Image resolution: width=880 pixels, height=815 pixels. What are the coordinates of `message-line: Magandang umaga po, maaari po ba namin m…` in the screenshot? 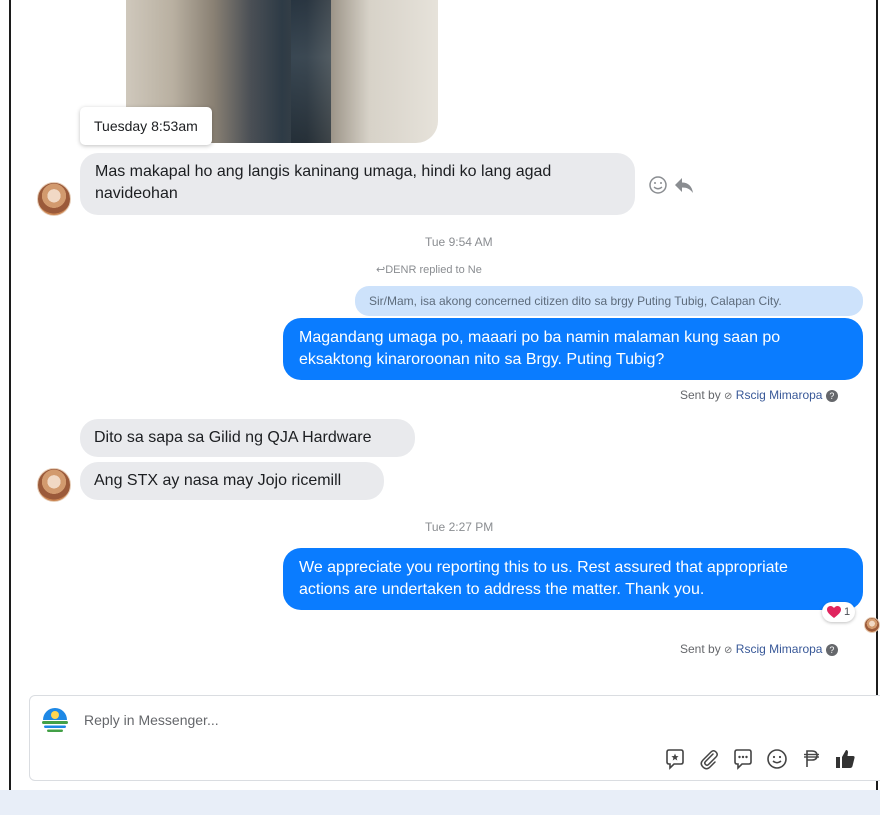 It's located at (540, 337).